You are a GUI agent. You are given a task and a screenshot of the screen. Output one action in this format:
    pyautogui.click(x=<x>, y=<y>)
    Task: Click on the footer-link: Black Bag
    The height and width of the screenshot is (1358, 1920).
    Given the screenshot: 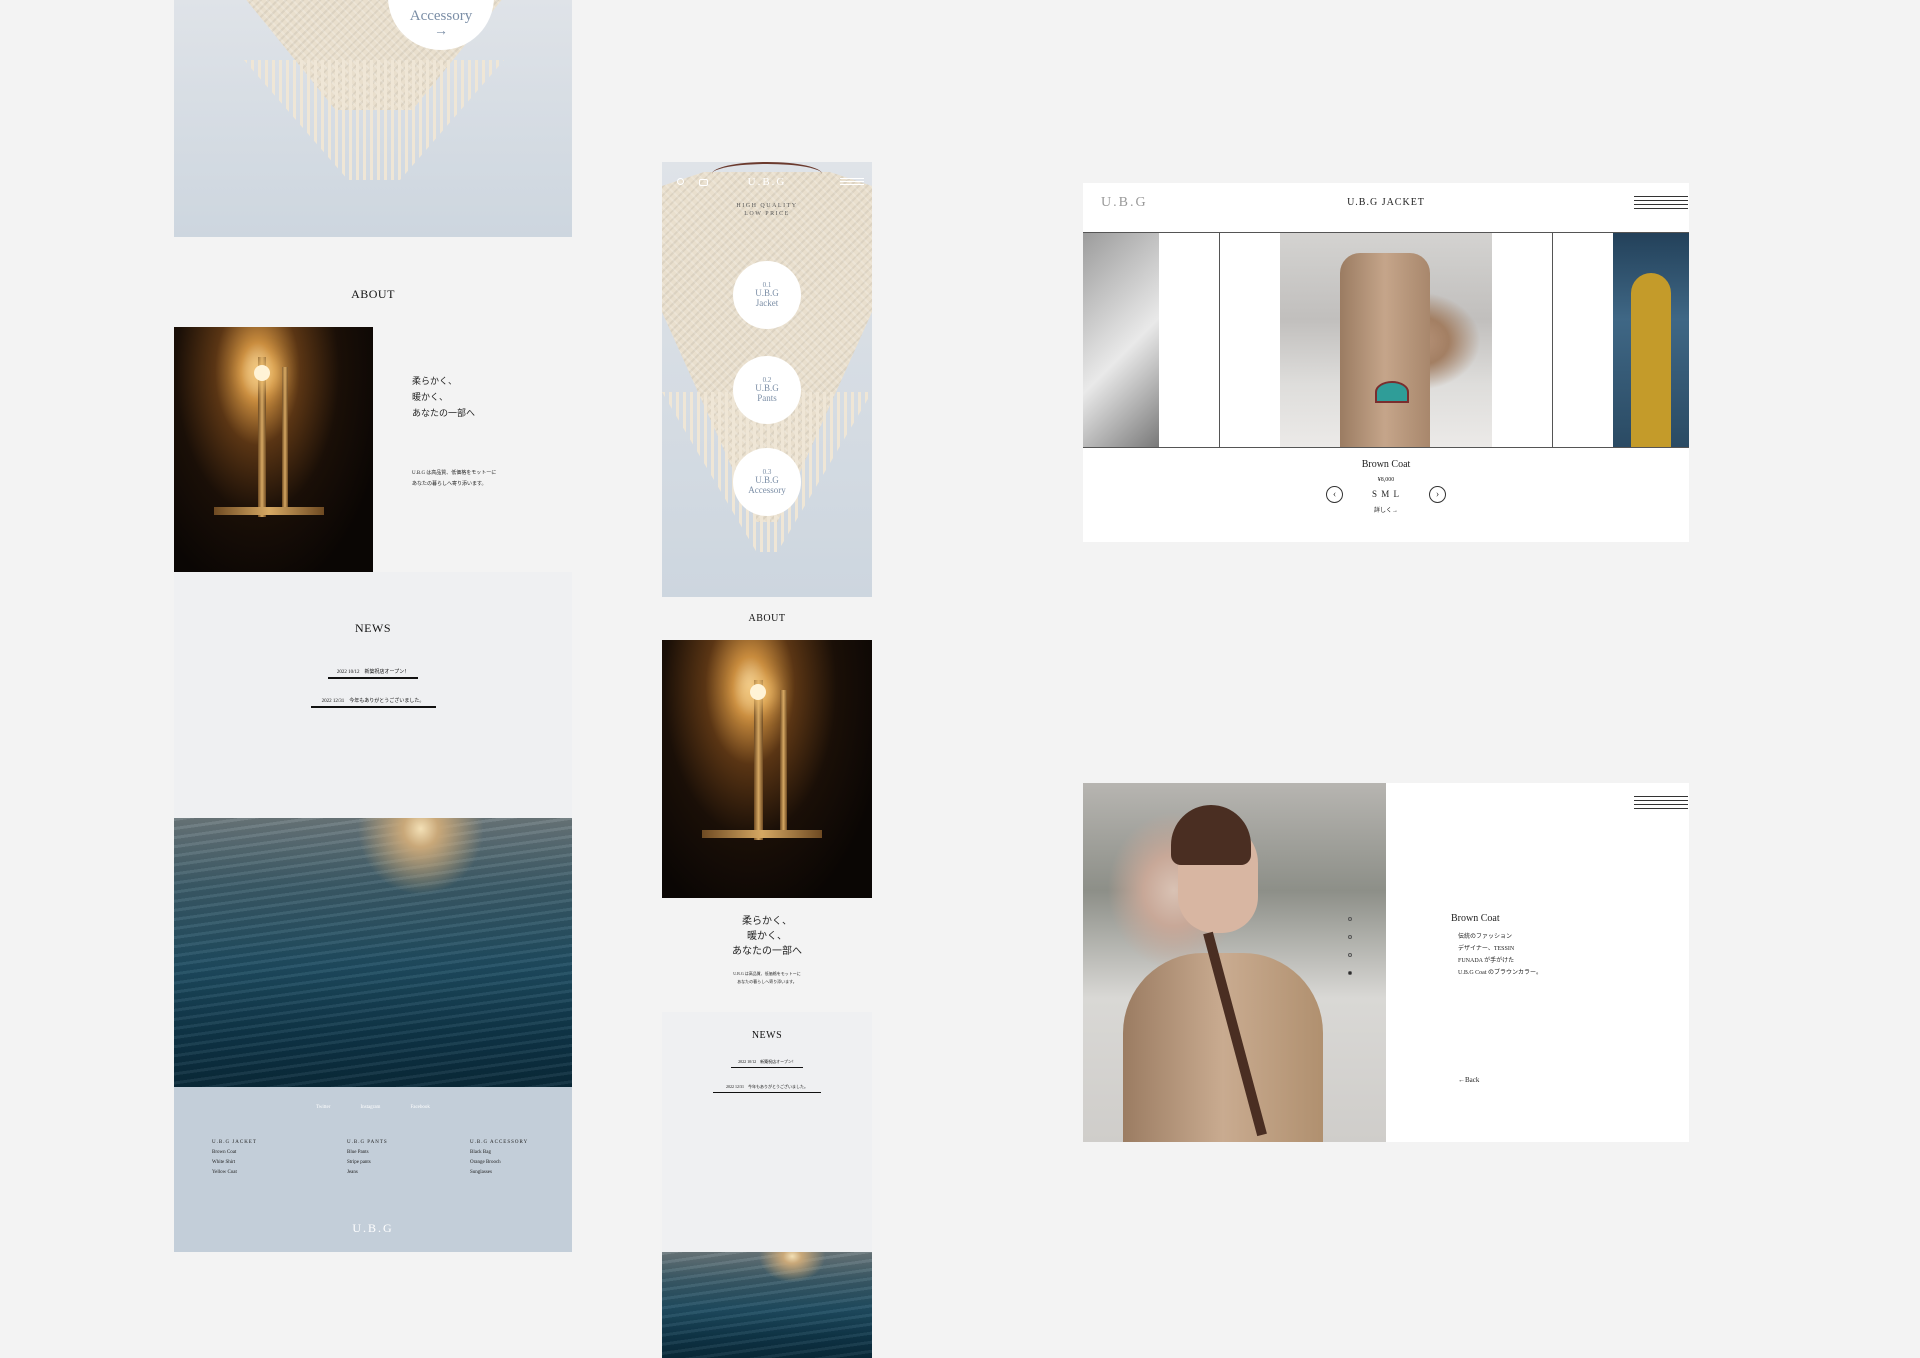 What is the action you would take?
    pyautogui.click(x=499, y=1153)
    